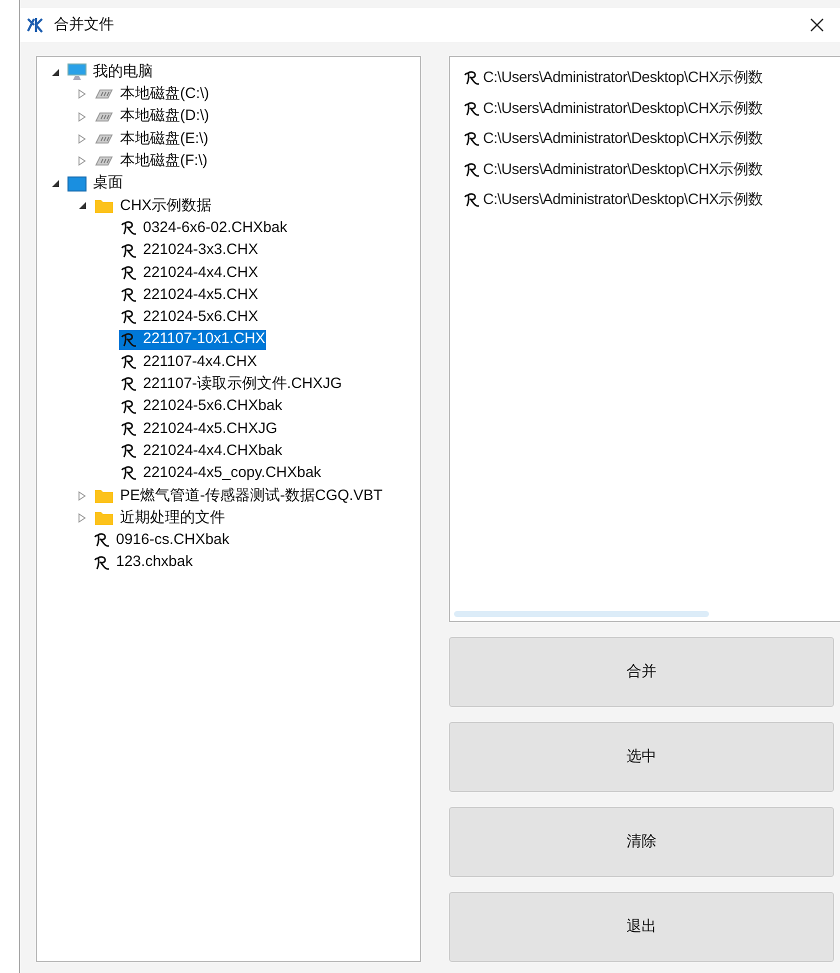 The width and height of the screenshot is (840, 973). Describe the element at coordinates (198, 428) in the screenshot. I see `tree-item: 221024-4x5.CHXJG` at that location.